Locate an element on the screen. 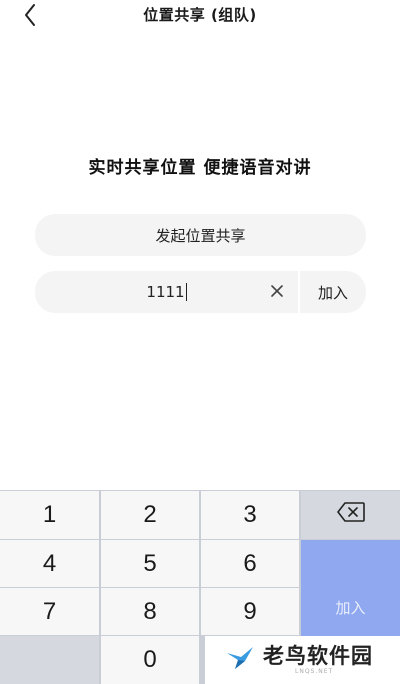  team-code-field: 1111 加入 is located at coordinates (200, 292).